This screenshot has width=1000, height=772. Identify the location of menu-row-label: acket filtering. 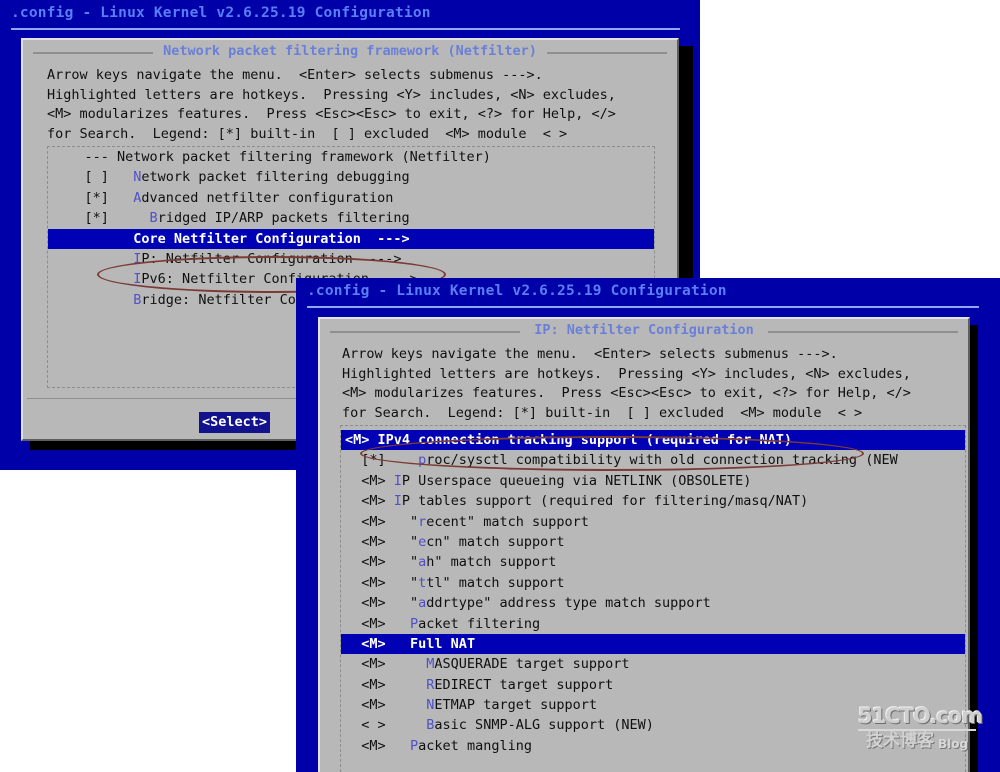
(479, 623).